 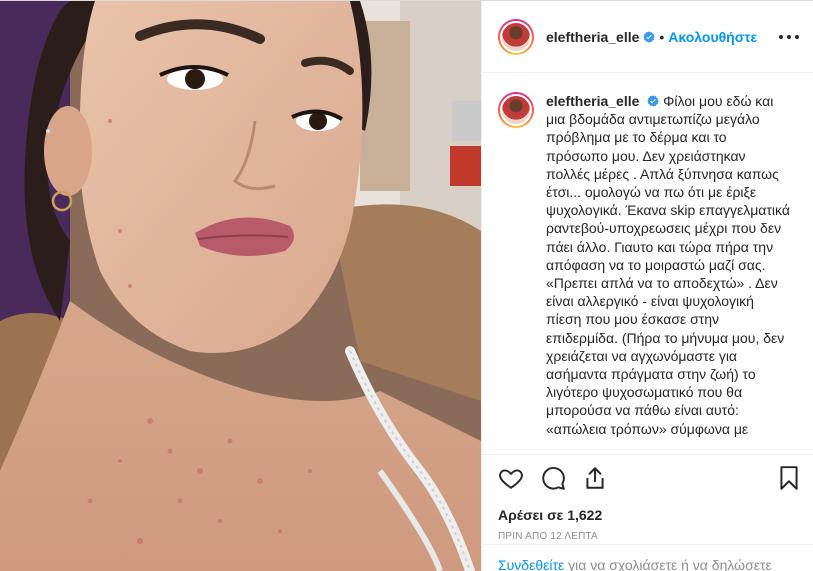 I want to click on heart-icon, so click(x=511, y=478).